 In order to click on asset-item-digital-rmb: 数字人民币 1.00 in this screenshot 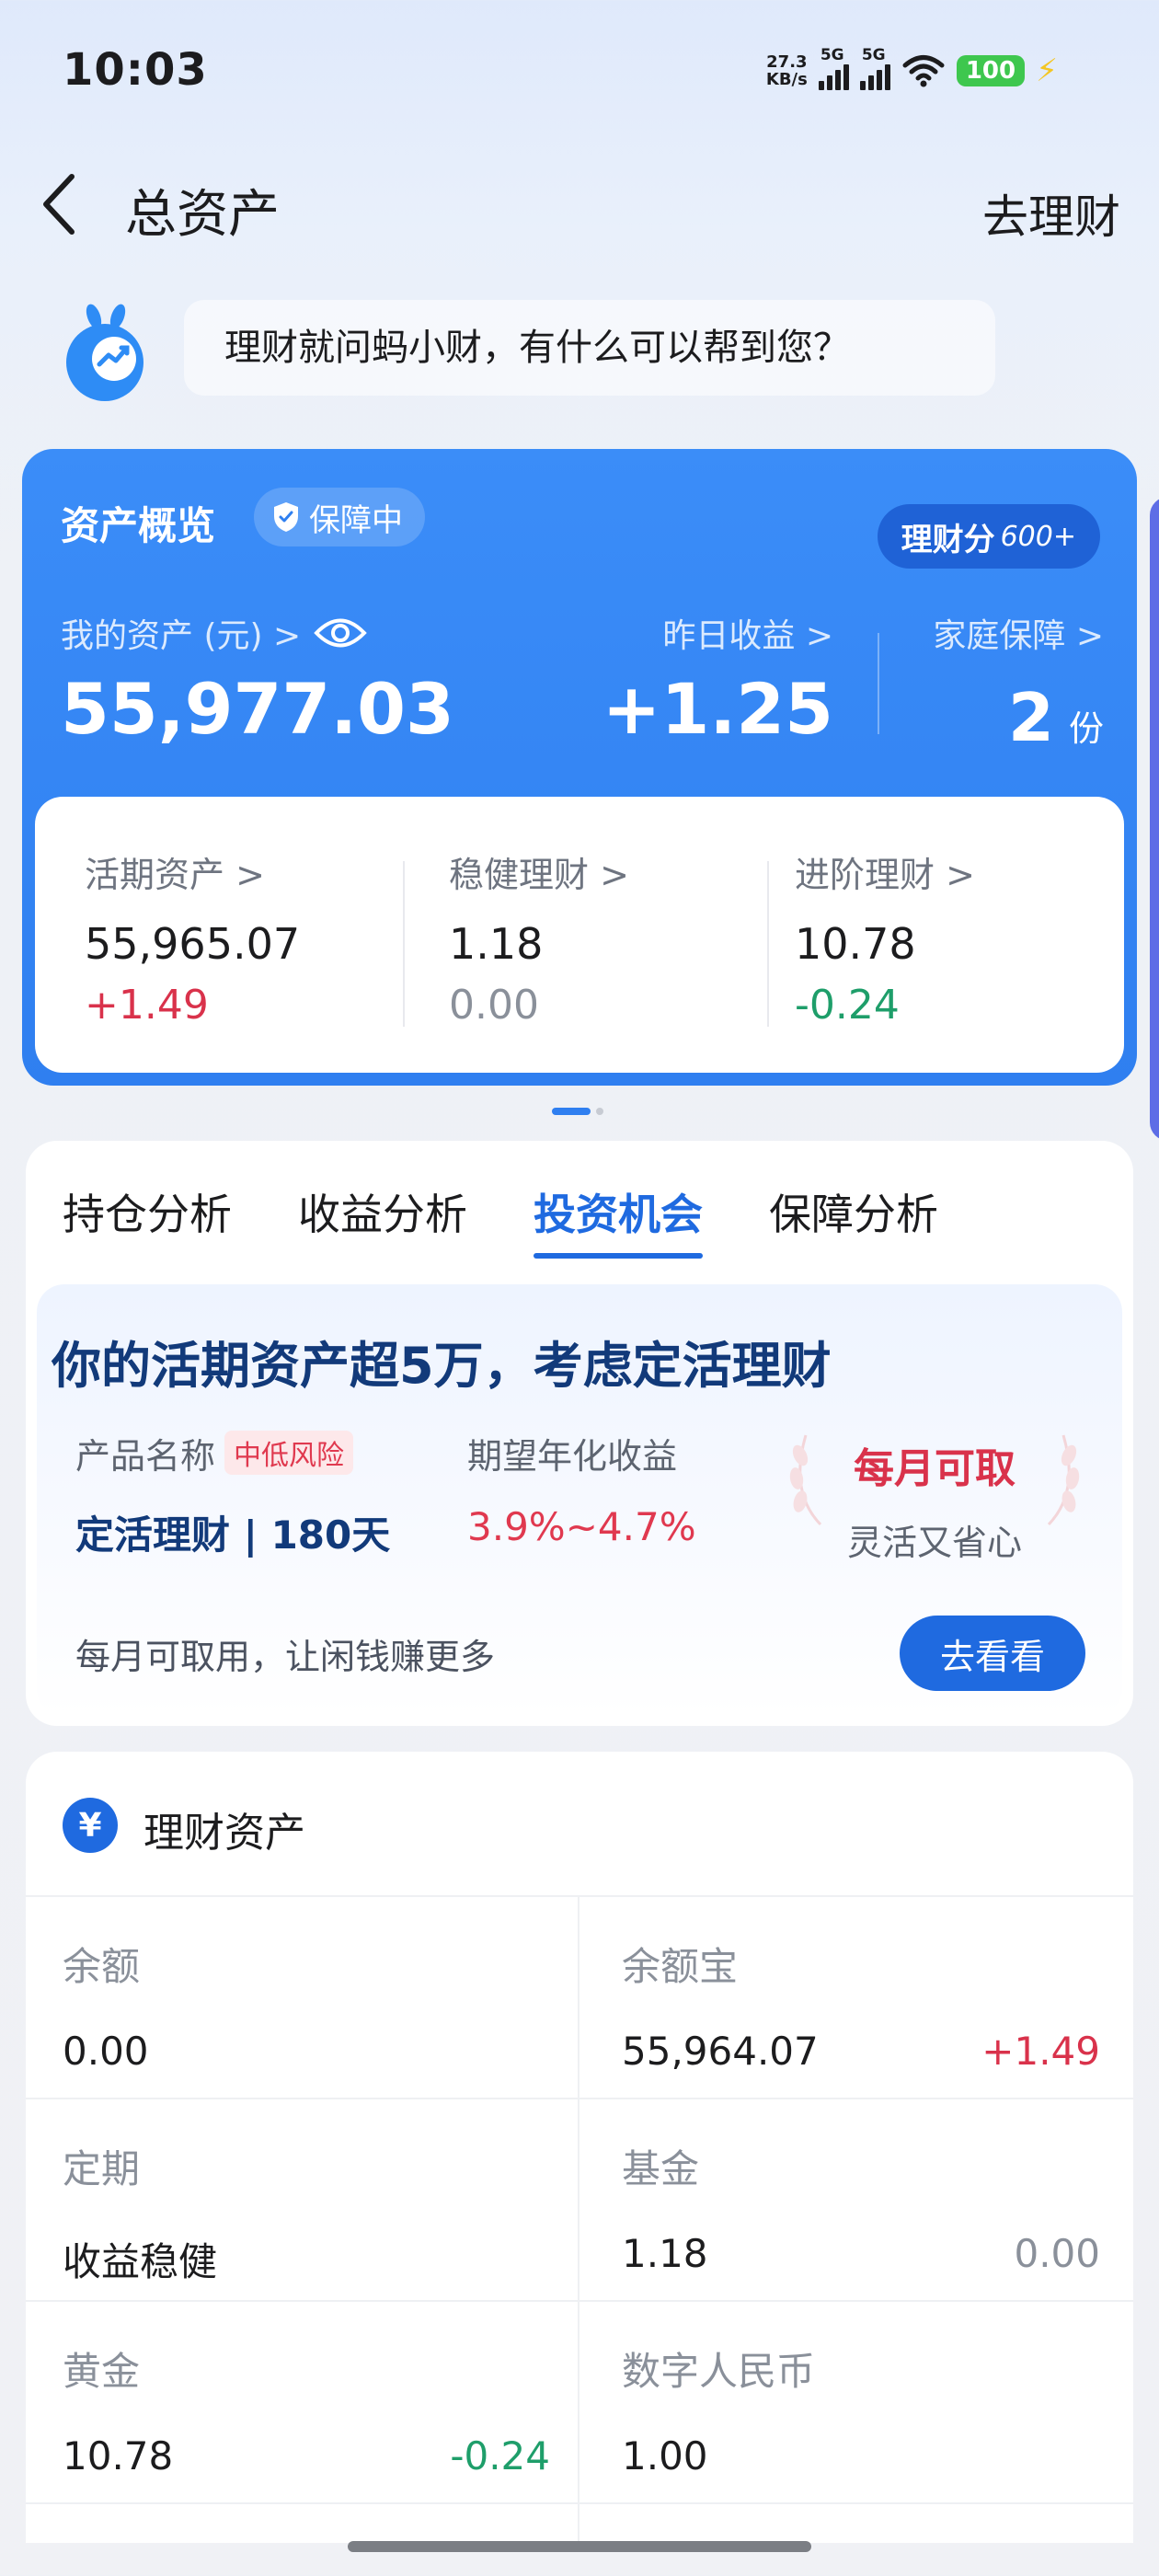, I will do `click(861, 2409)`.